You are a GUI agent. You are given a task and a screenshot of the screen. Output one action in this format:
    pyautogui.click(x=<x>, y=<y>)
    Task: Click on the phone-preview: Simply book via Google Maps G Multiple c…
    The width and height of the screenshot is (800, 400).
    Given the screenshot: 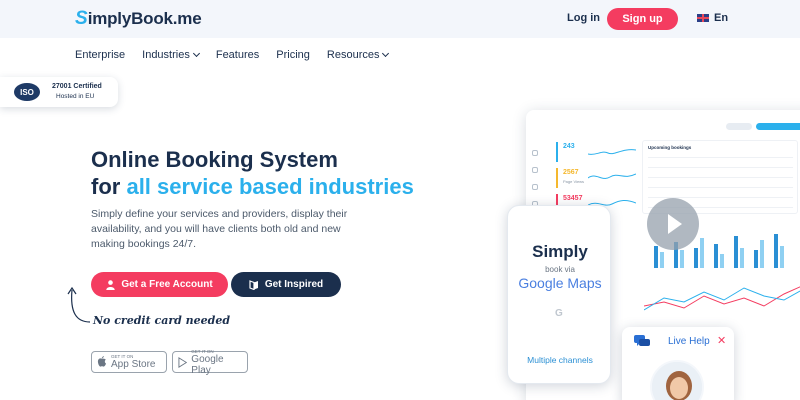 What is the action you would take?
    pyautogui.click(x=559, y=294)
    